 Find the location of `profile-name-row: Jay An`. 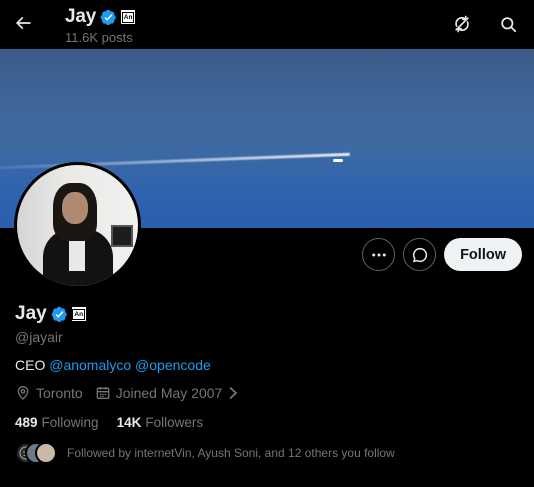

profile-name-row: Jay An is located at coordinates (50, 314).